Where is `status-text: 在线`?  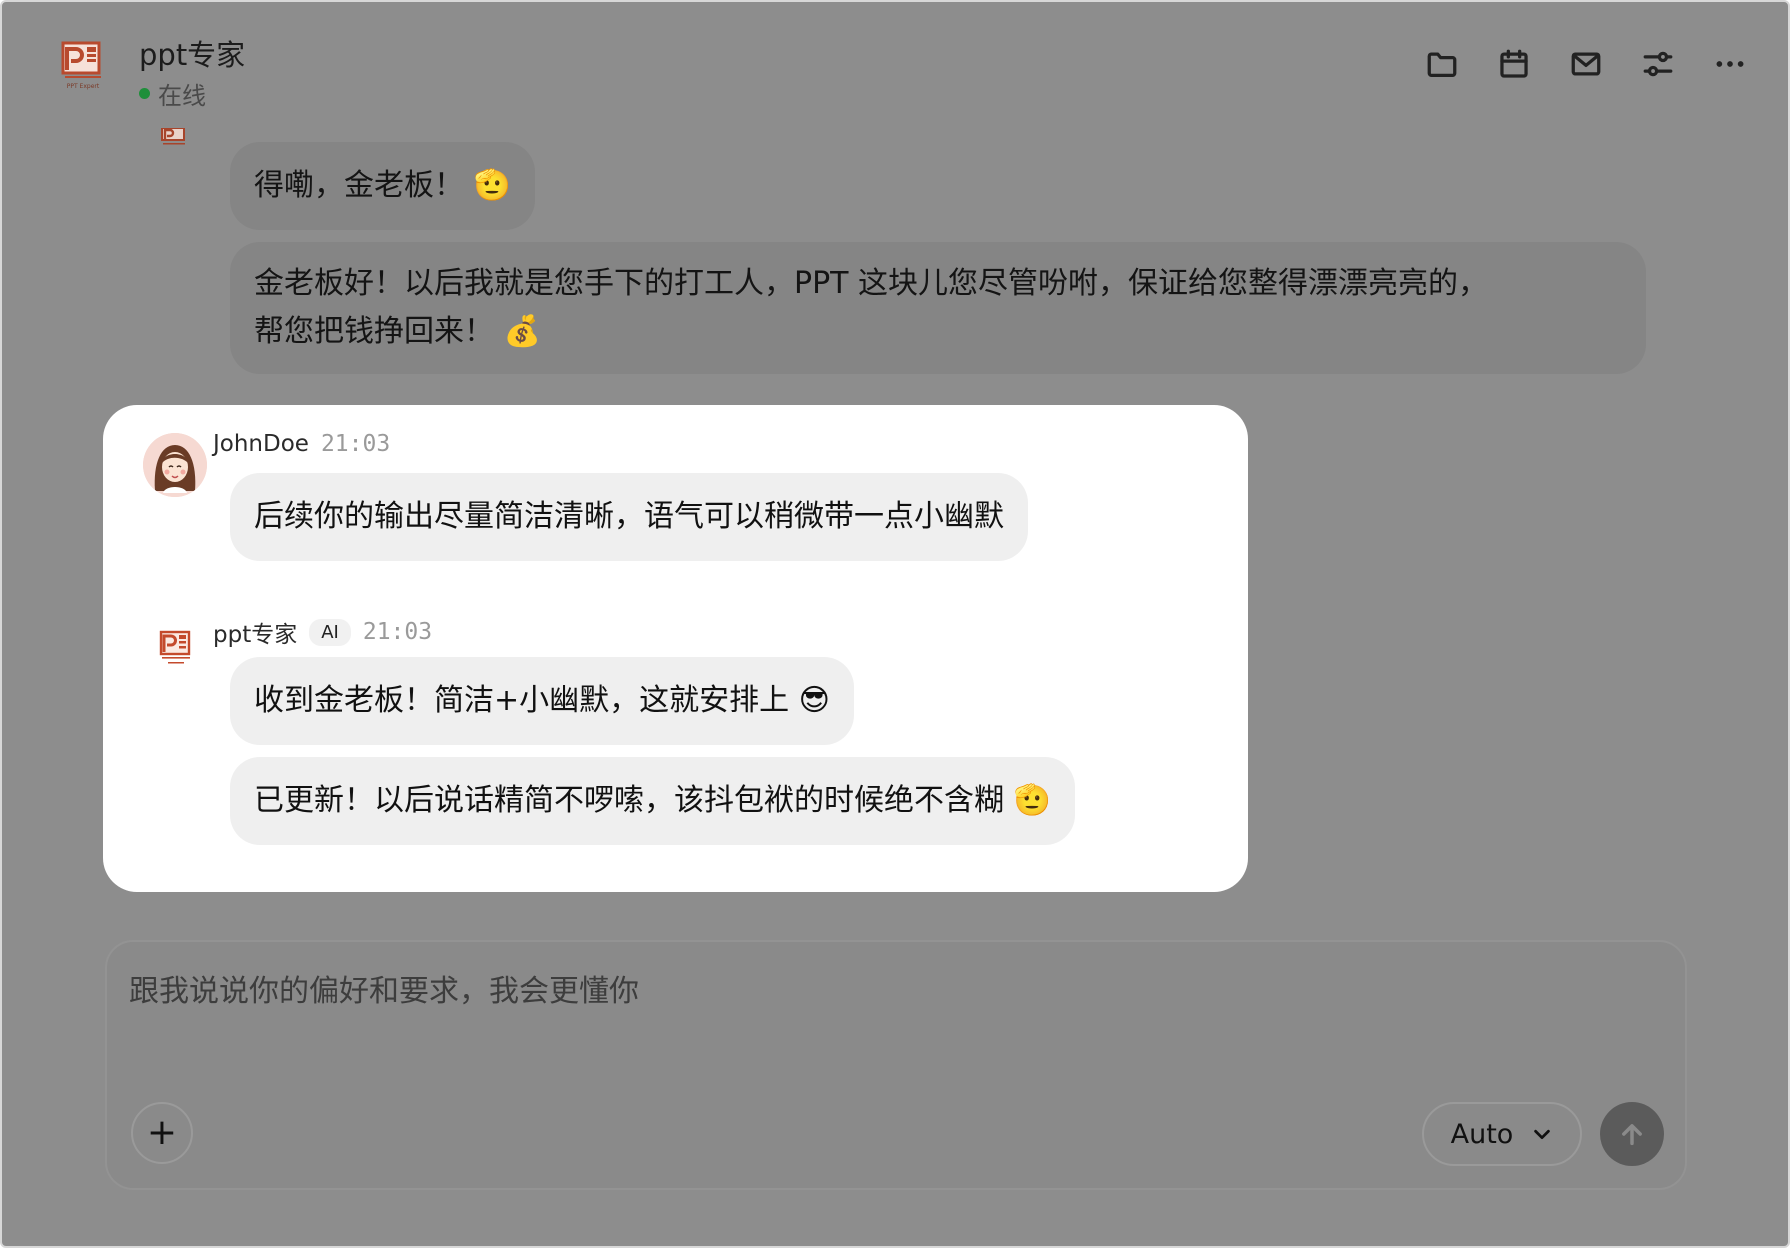
status-text: 在线 is located at coordinates (182, 96).